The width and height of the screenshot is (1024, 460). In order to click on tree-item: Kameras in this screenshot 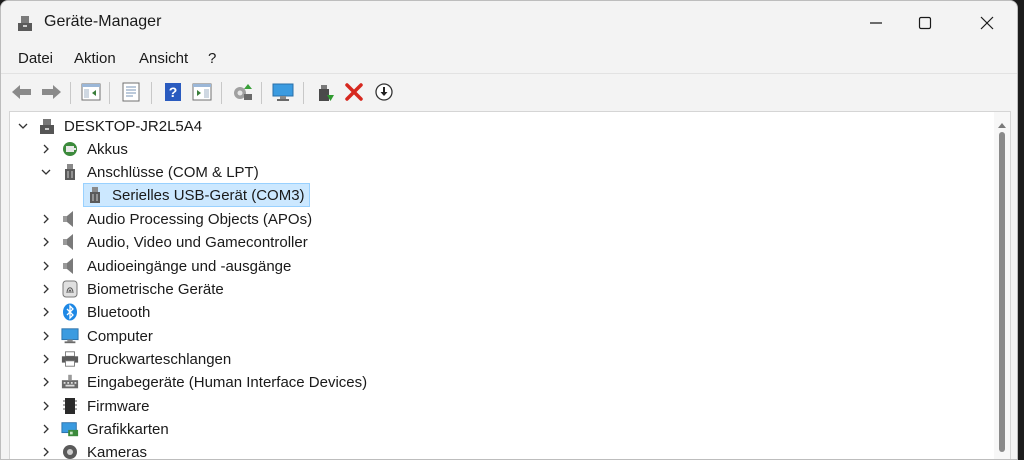, I will do `click(93, 450)`.